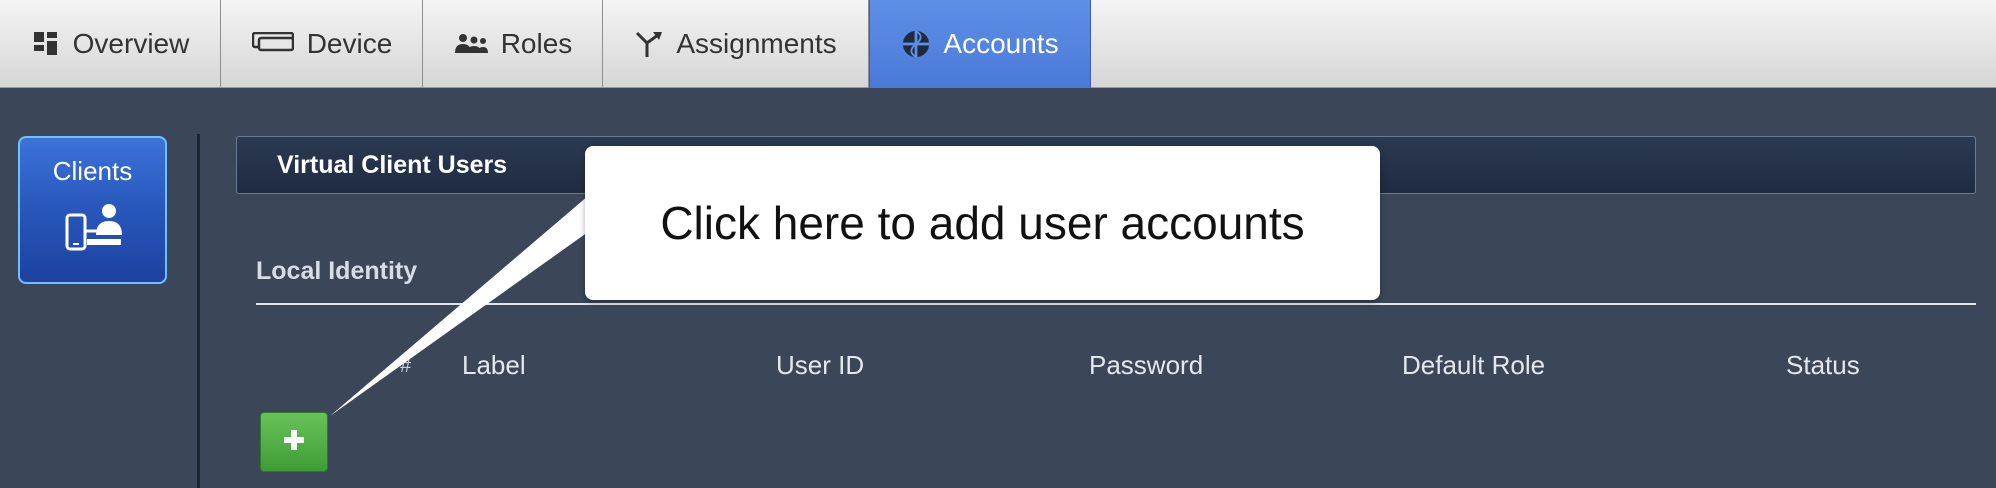  I want to click on column-header-number: #, so click(405, 366).